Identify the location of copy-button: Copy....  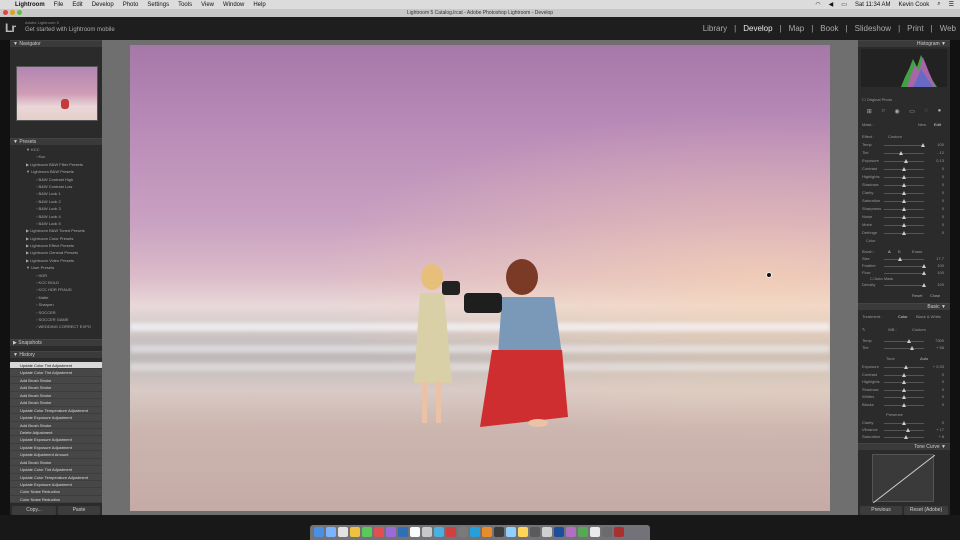
(34, 510).